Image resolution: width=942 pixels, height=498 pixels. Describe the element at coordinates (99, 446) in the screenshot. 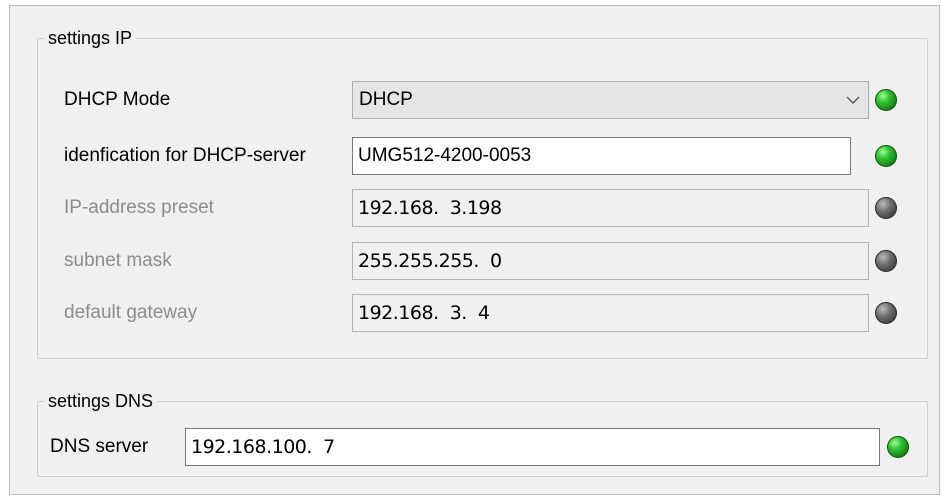

I see `dns-server-label: DNS server` at that location.